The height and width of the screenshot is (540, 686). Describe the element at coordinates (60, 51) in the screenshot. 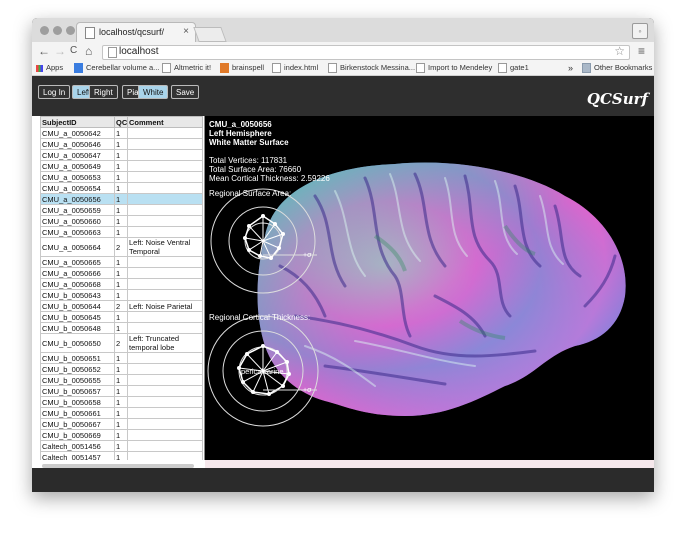

I see `forward-icon: →` at that location.